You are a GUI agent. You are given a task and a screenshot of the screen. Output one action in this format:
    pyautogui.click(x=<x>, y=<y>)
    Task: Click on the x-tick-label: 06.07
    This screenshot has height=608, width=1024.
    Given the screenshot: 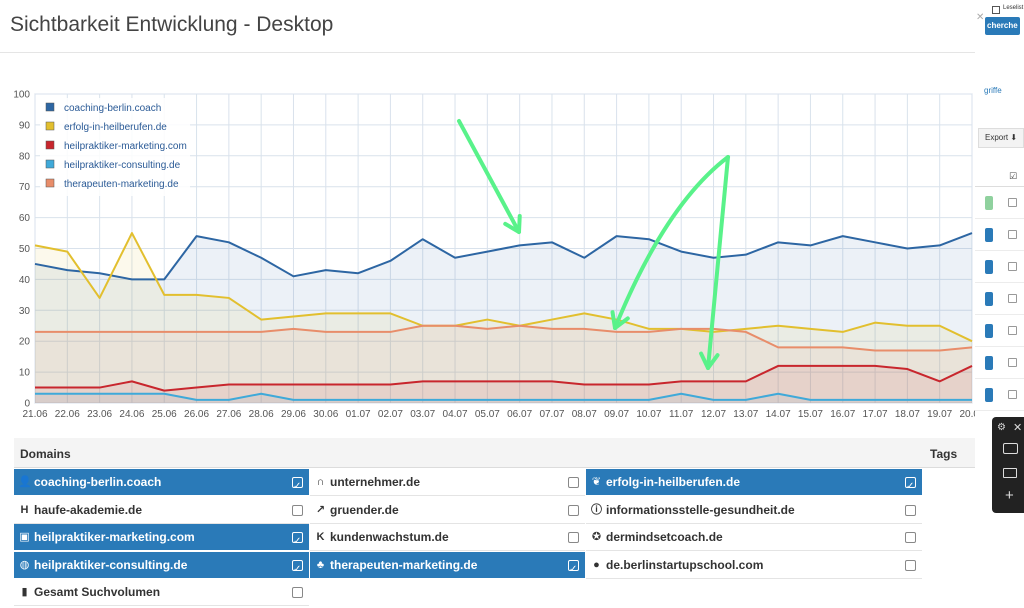 What is the action you would take?
    pyautogui.click(x=519, y=414)
    